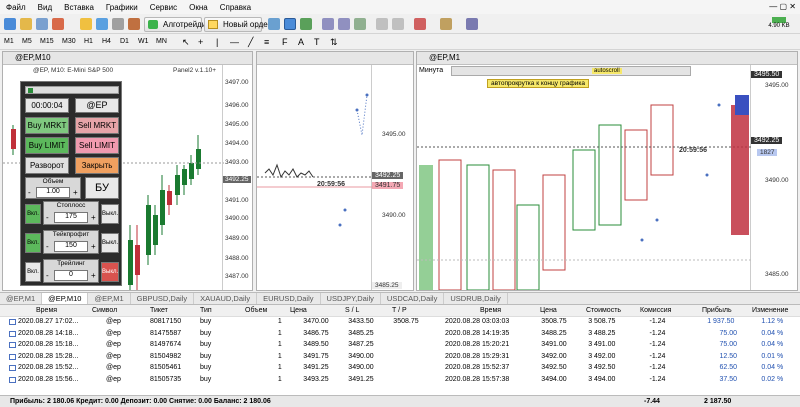  Describe the element at coordinates (306, 24) in the screenshot. I see `line-chart-icon` at that location.